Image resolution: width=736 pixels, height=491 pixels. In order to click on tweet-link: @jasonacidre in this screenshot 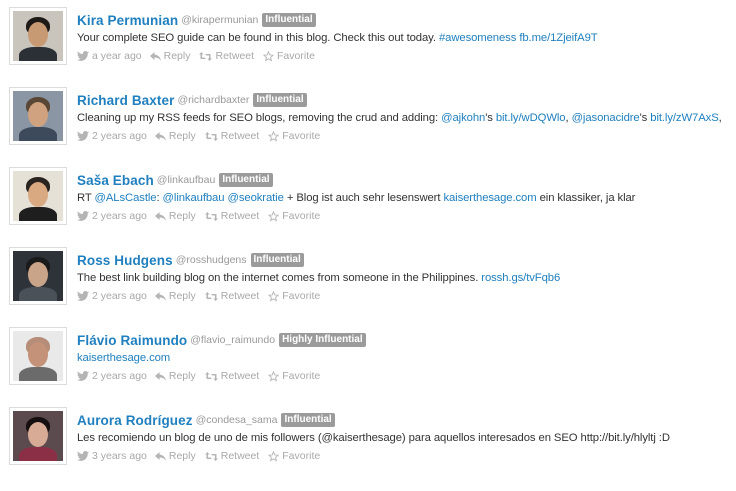, I will do `click(606, 118)`.